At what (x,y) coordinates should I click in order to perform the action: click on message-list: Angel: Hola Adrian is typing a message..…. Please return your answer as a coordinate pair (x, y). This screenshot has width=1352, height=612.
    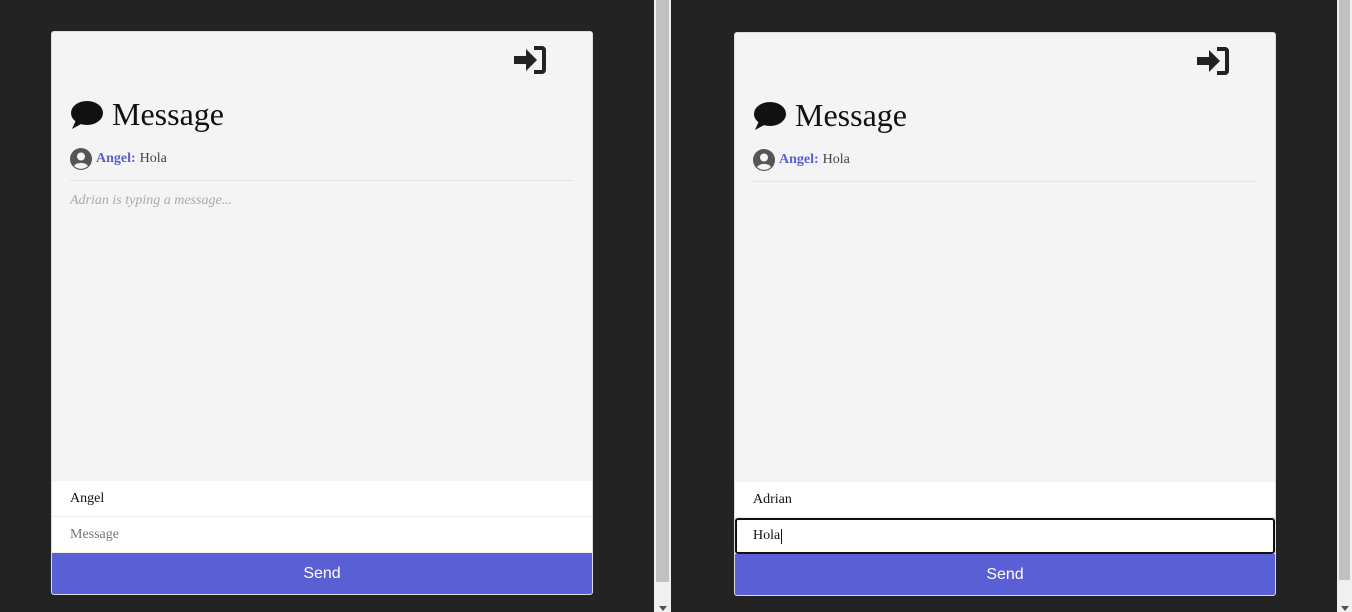
    Looking at the image, I should click on (322, 178).